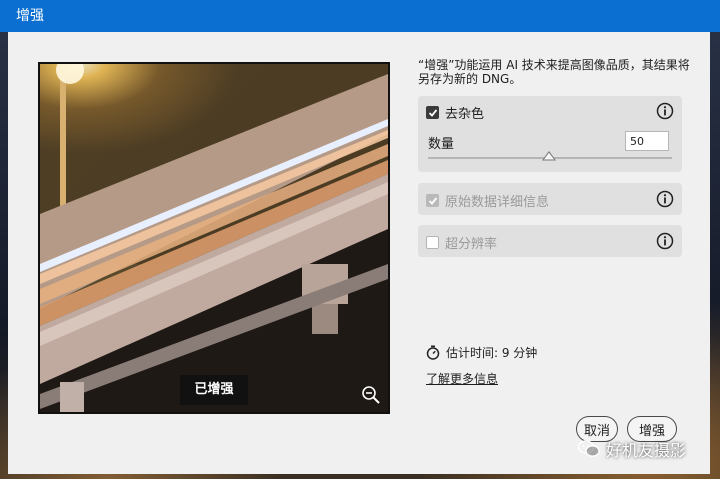  I want to click on amount-input, so click(647, 141).